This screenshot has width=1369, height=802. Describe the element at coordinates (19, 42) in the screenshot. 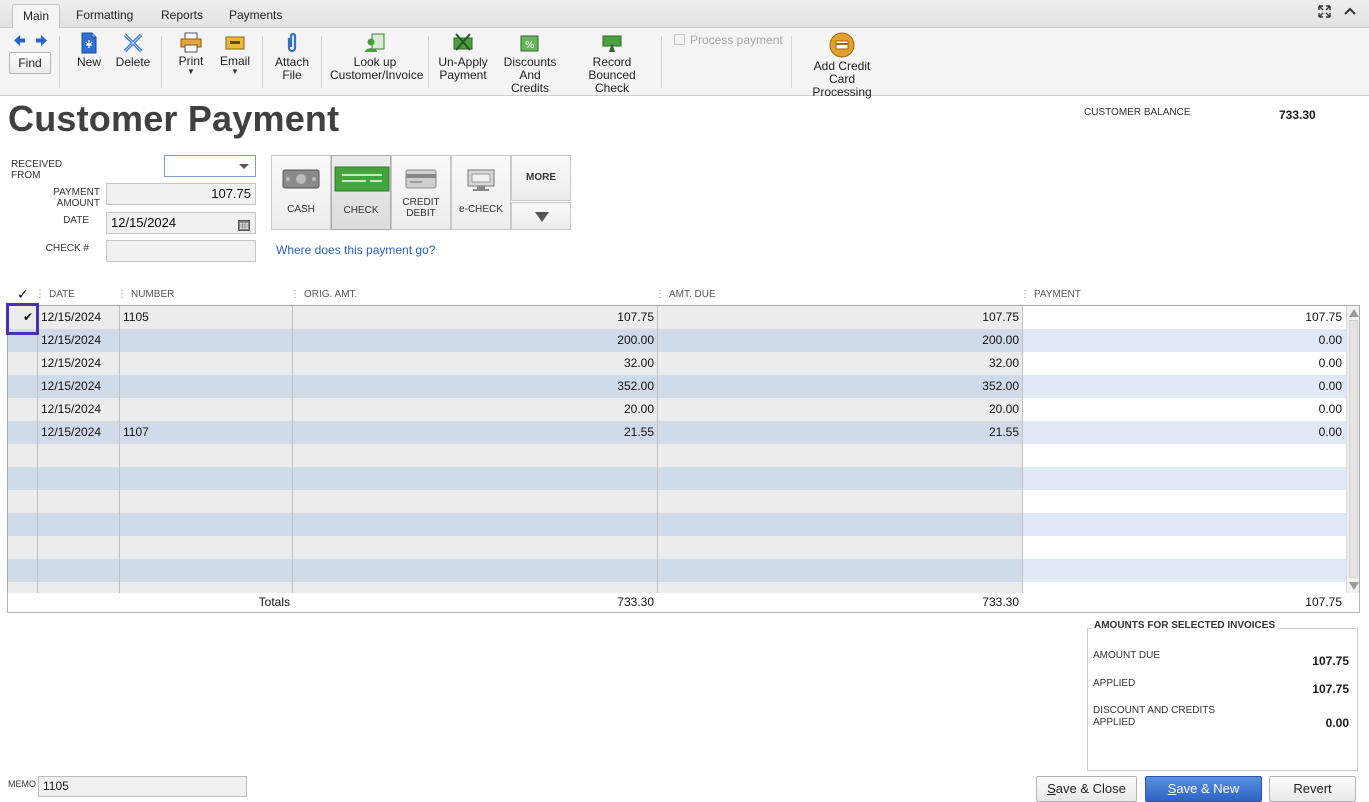

I see `previous-arrow-icon` at that location.